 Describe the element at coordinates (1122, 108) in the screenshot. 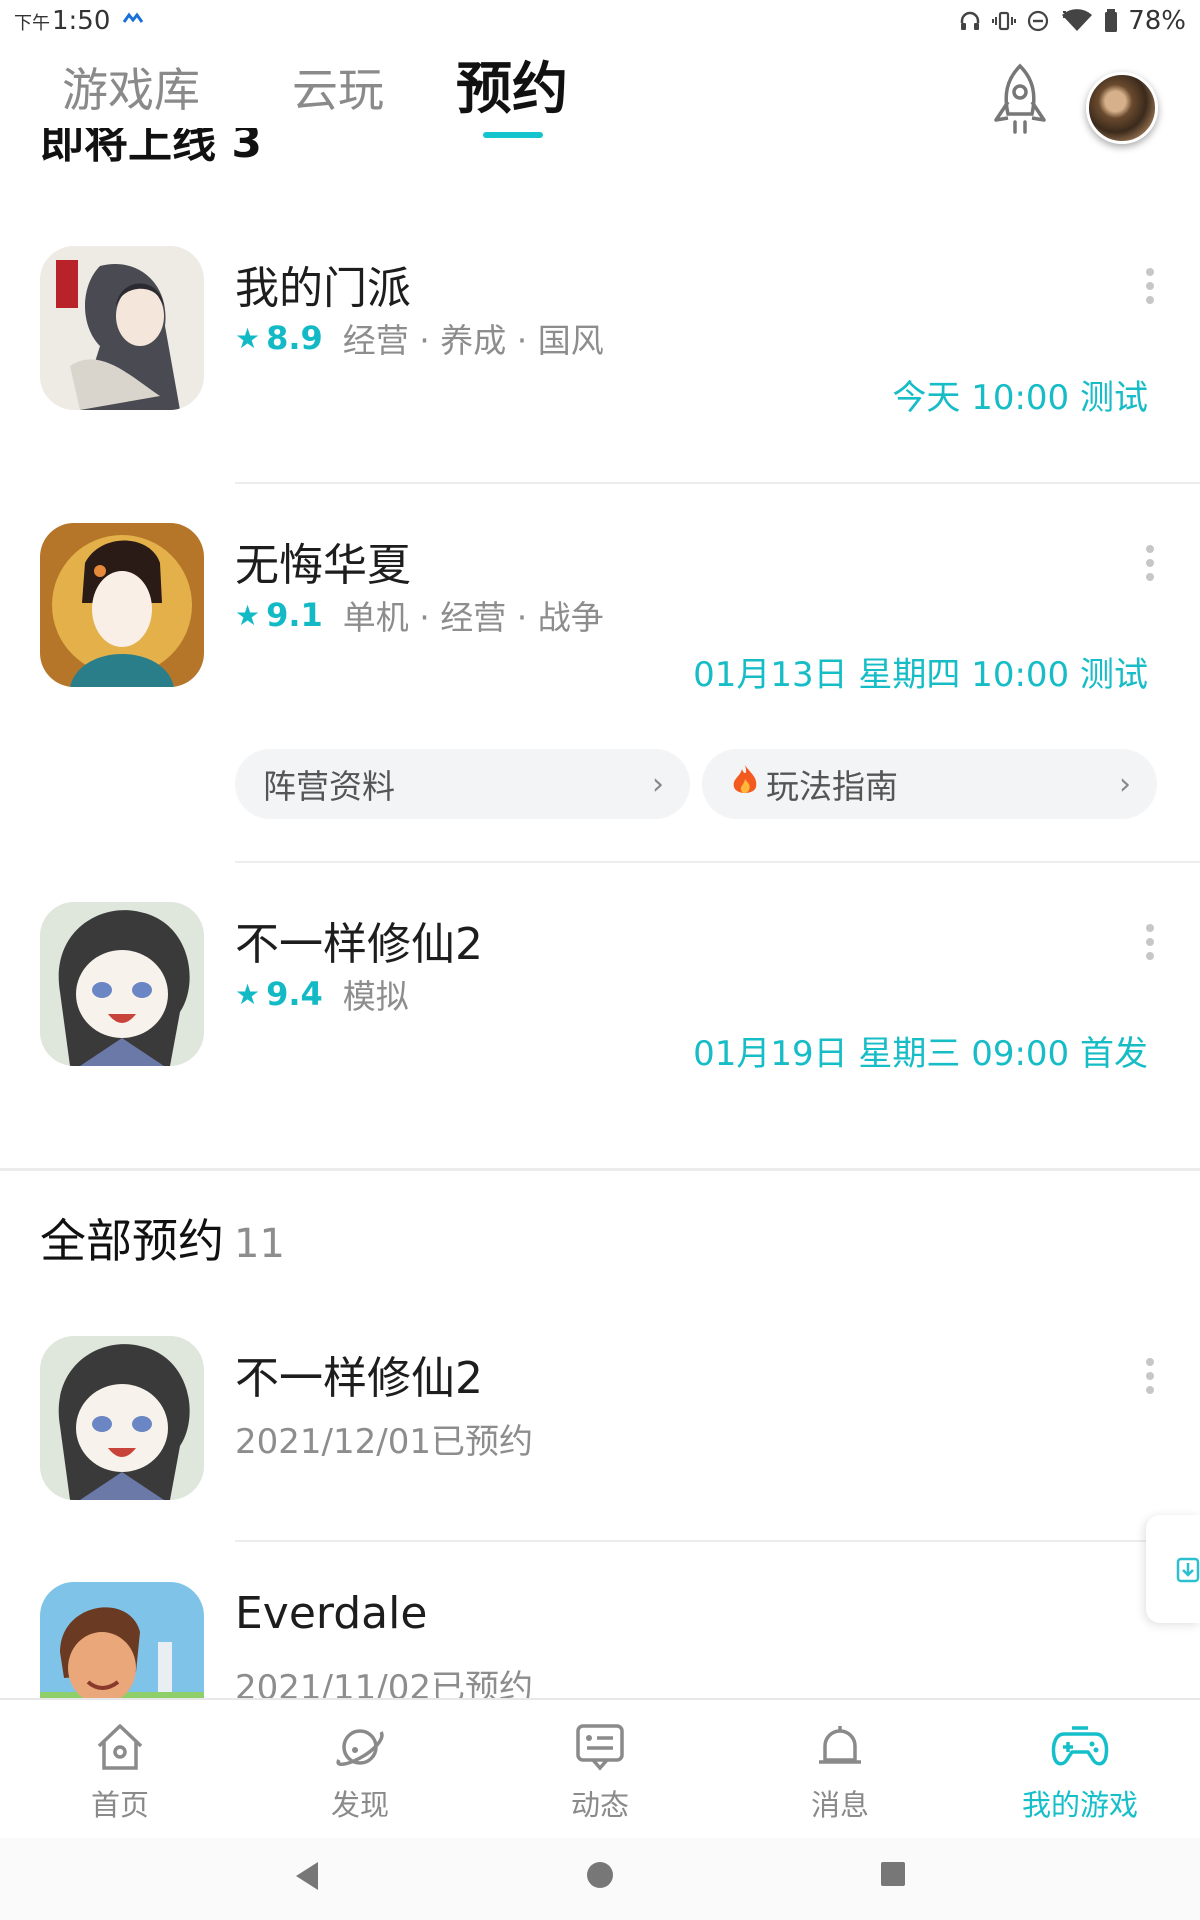

I see `user-avatar` at that location.